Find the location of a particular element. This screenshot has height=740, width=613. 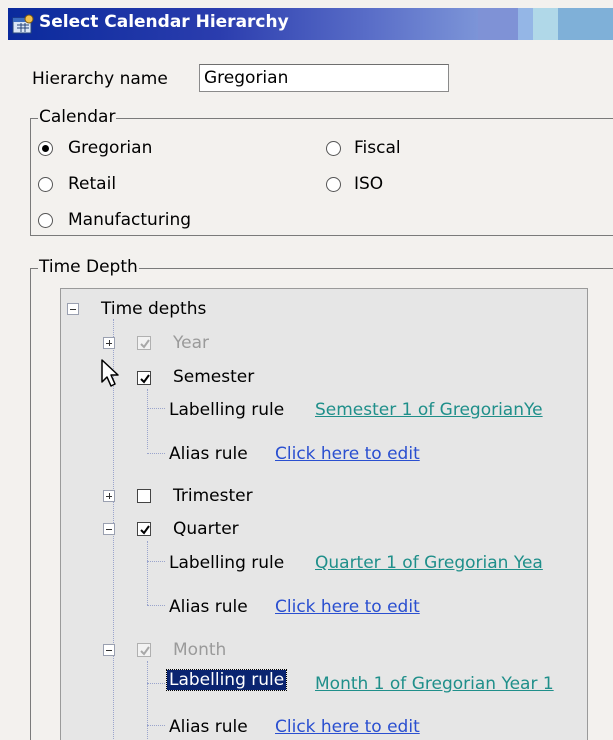

radio-iso is located at coordinates (333, 184).